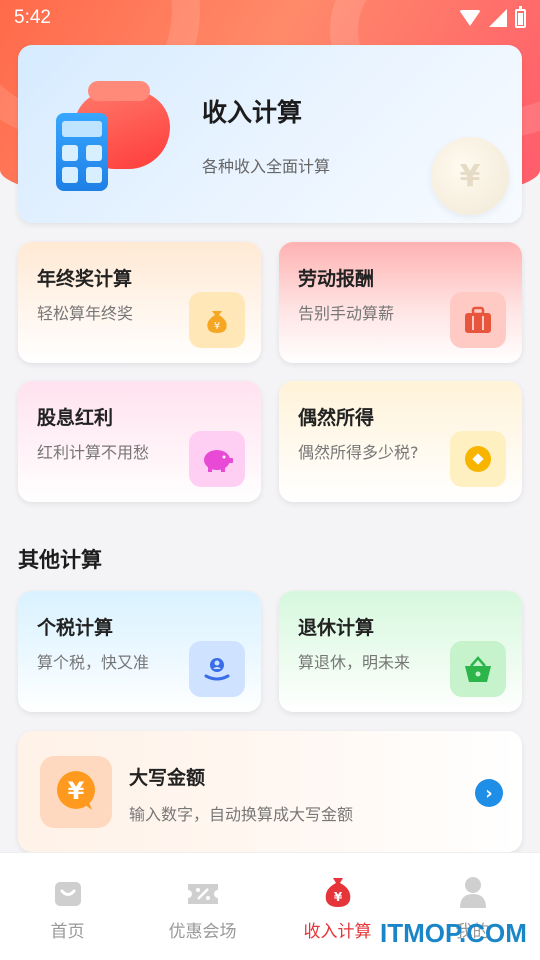 This screenshot has height=960, width=540. What do you see at coordinates (139, 441) in the screenshot?
I see `tile-dividends: 股息红利 红利计算不用愁` at bounding box center [139, 441].